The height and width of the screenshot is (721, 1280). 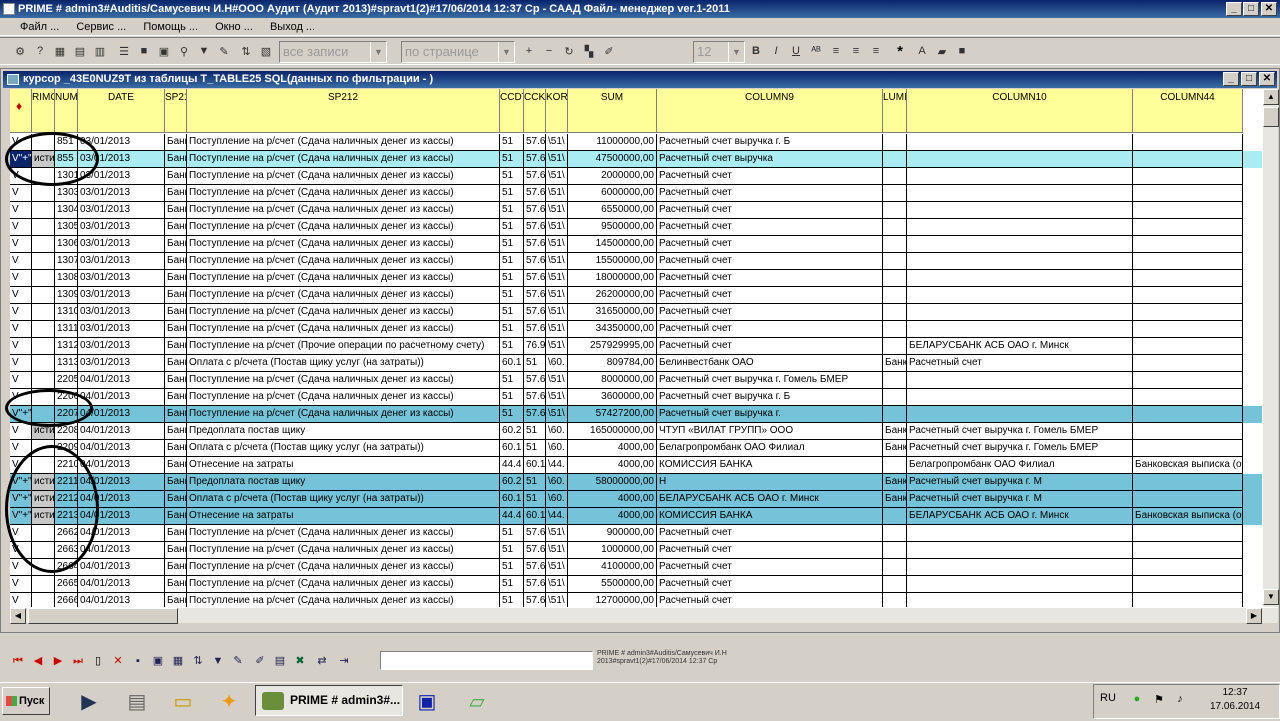 I want to click on italic-button: I, so click(x=776, y=51).